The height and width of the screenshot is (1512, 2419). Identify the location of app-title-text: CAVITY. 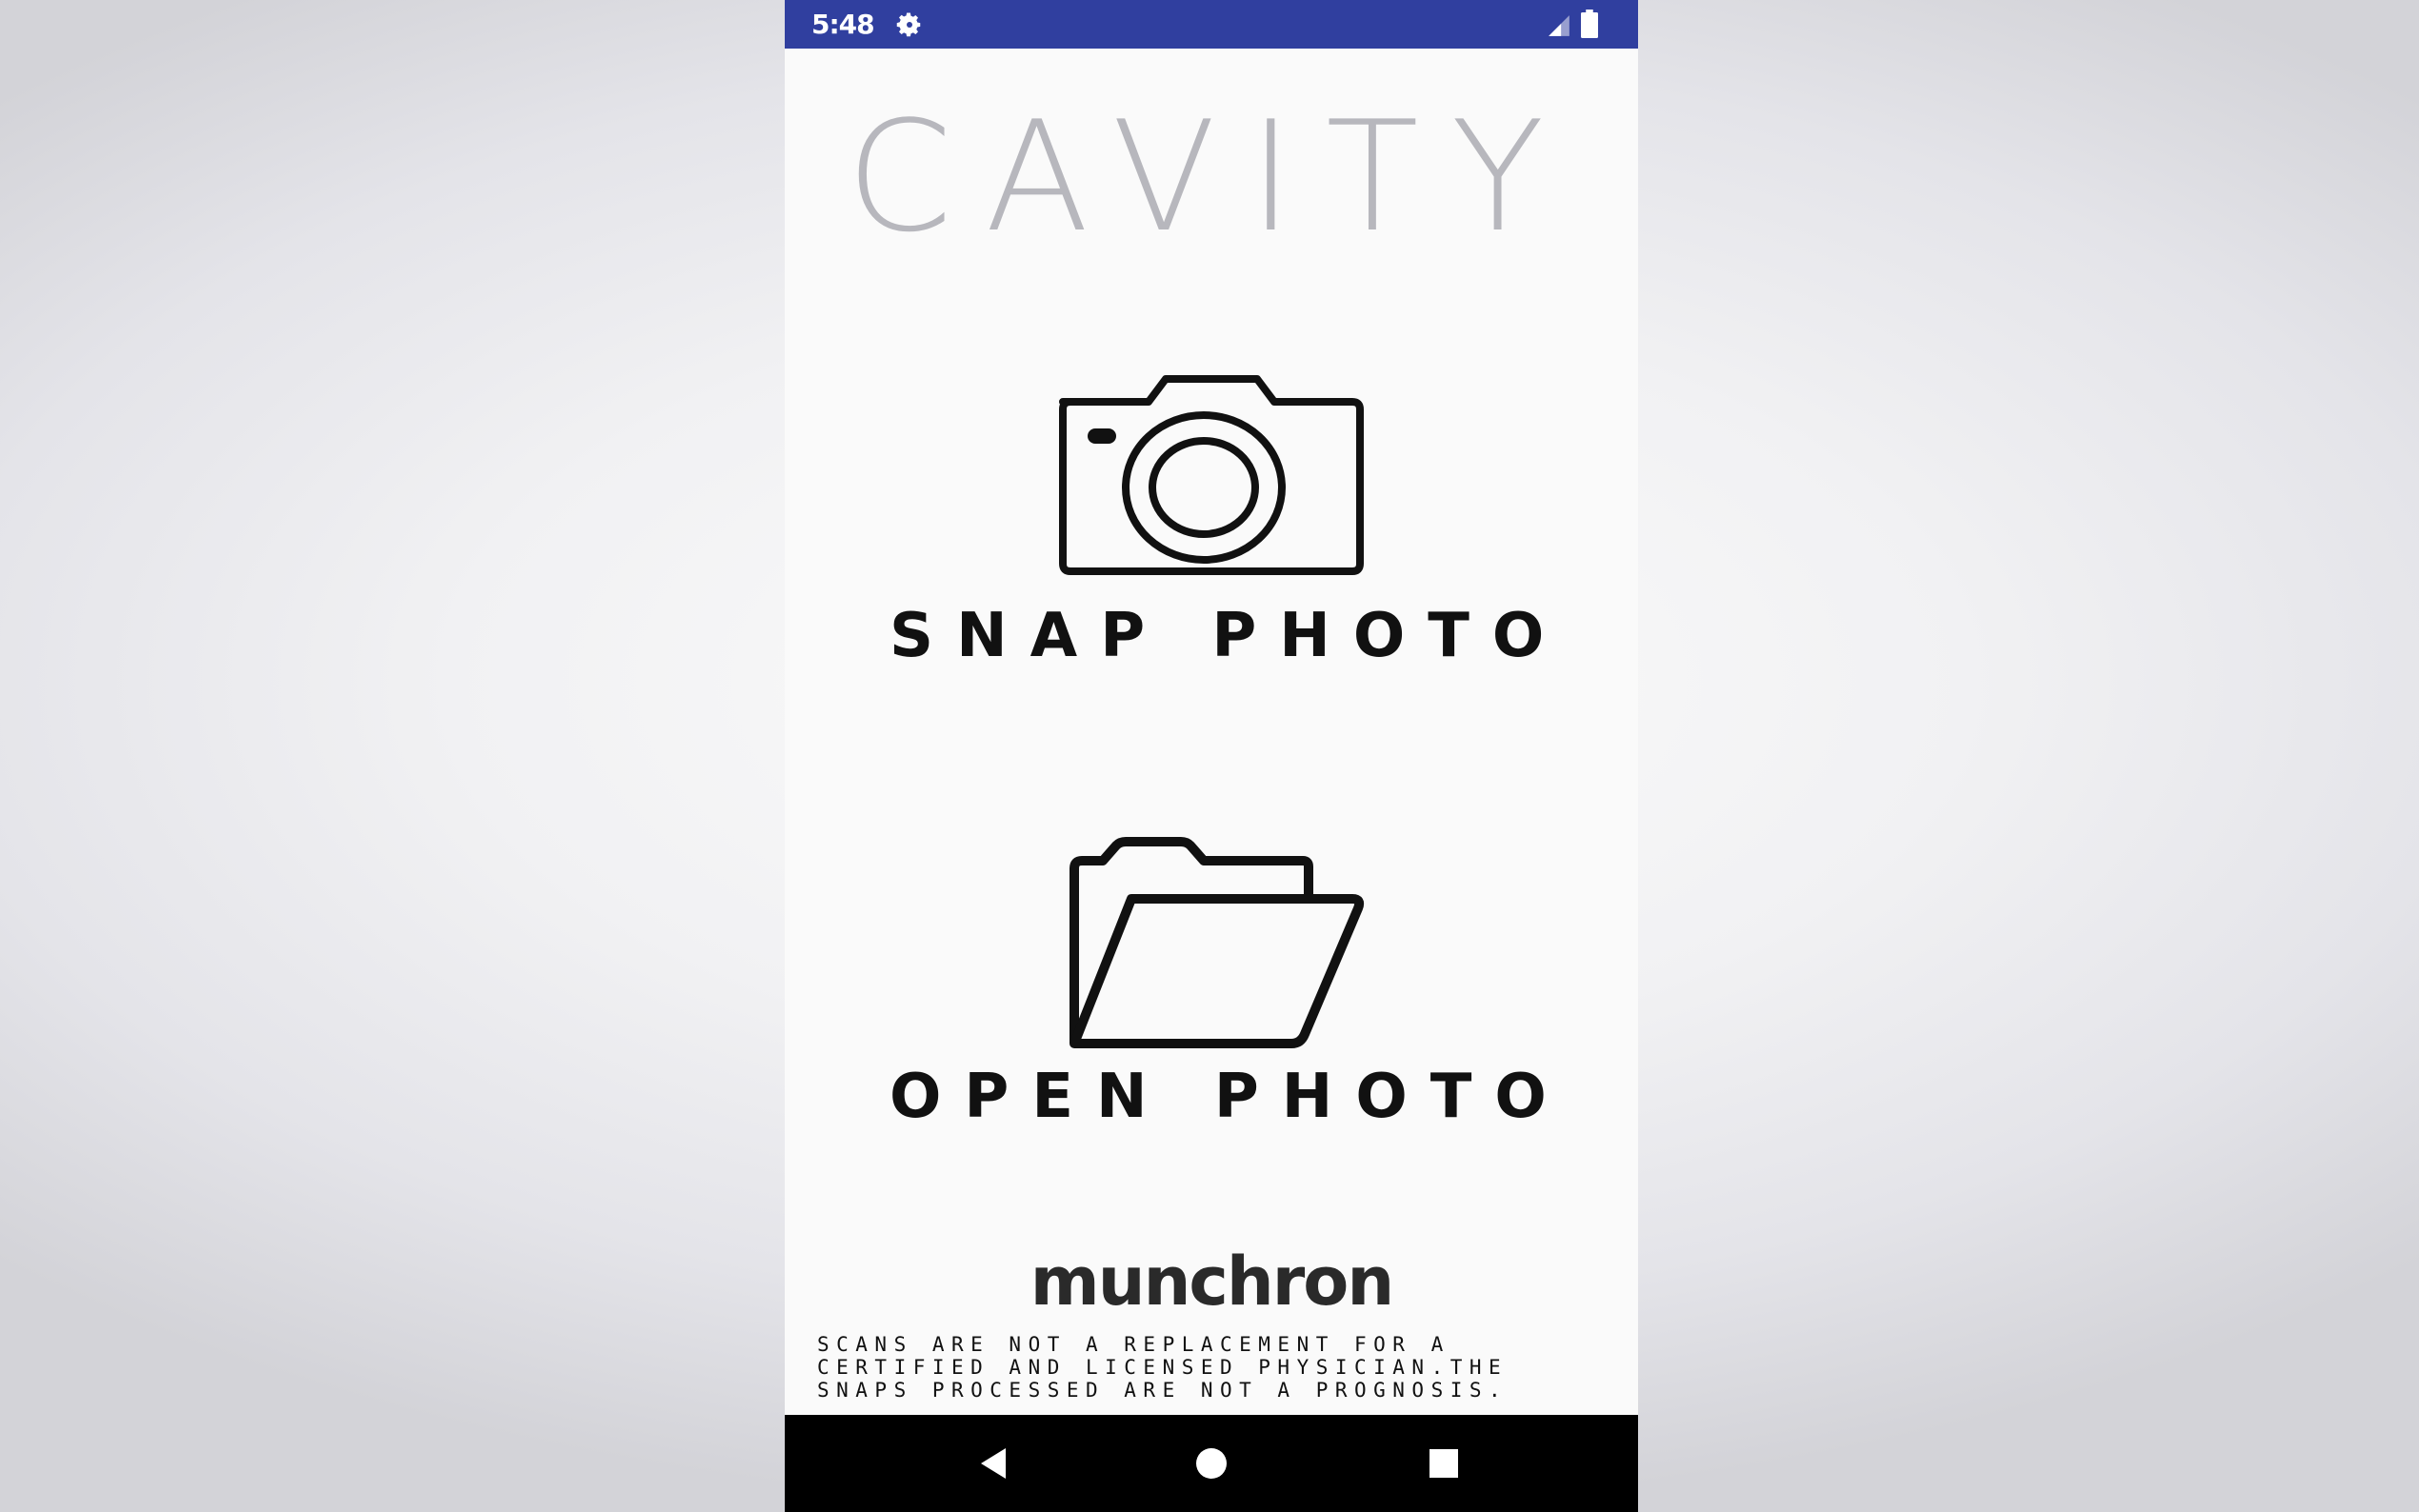
(1211, 177).